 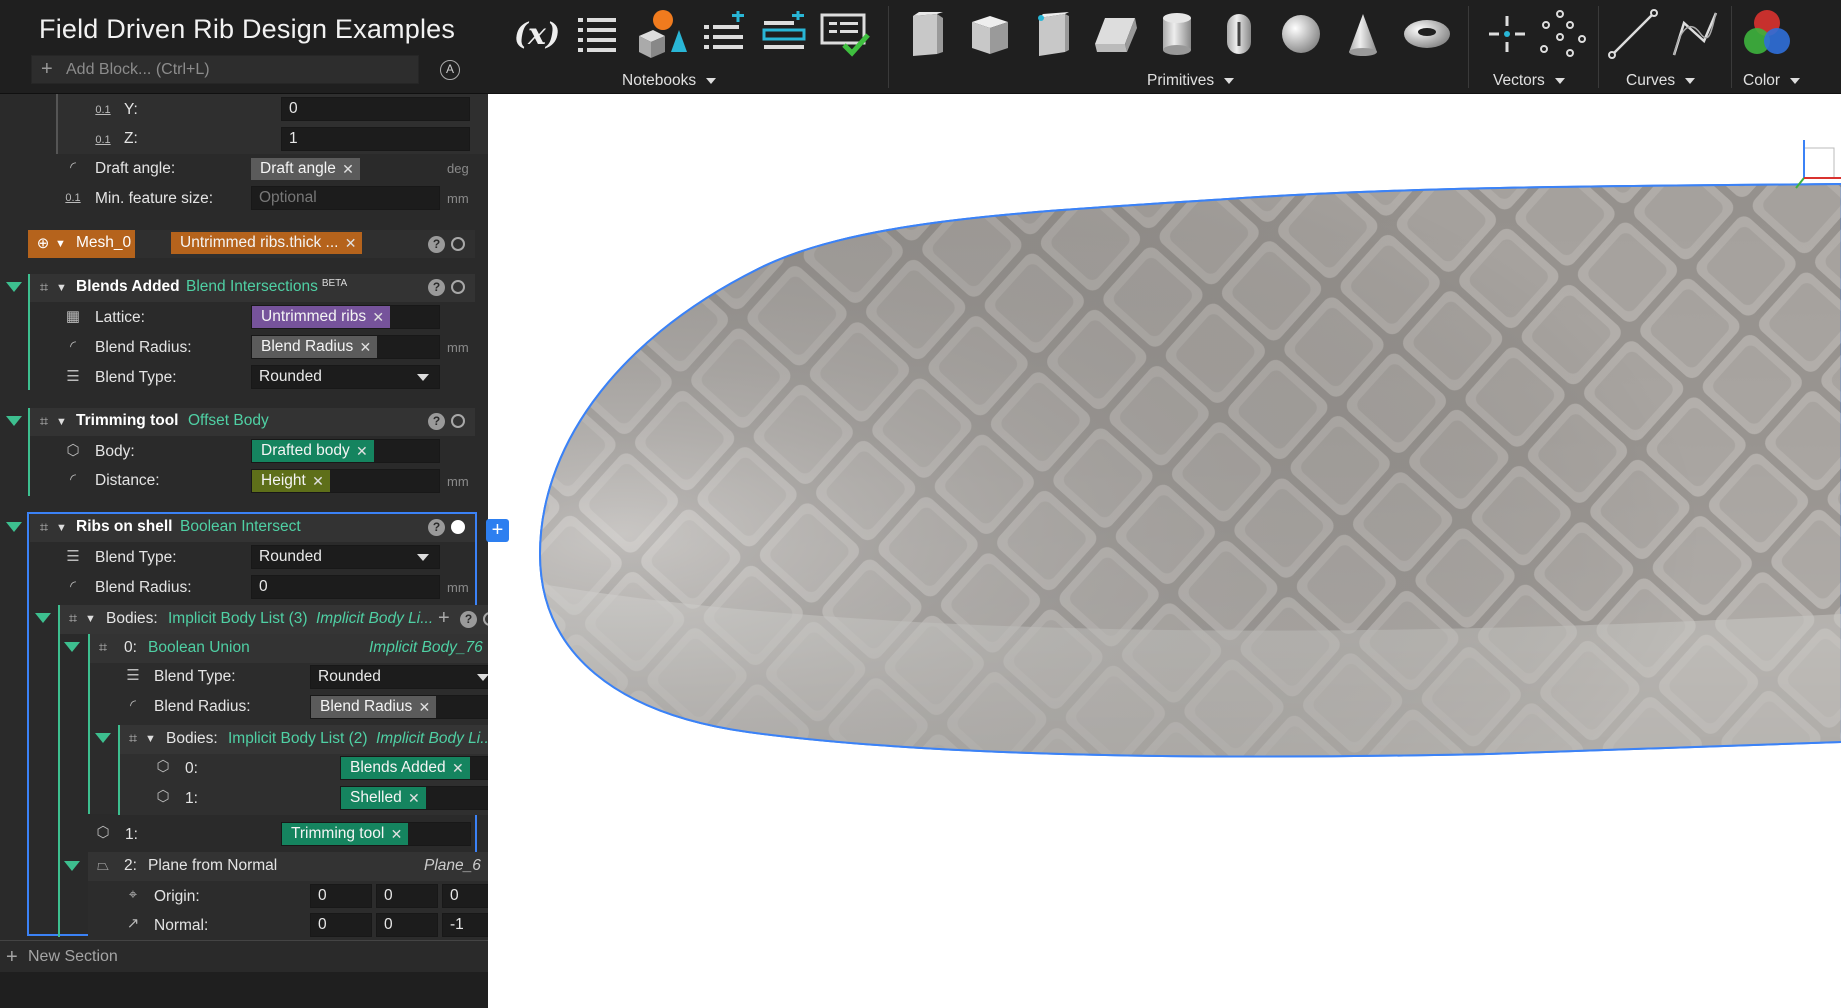 I want to click on lattice-field: Untrimmed ribs ✕, so click(x=345, y=317).